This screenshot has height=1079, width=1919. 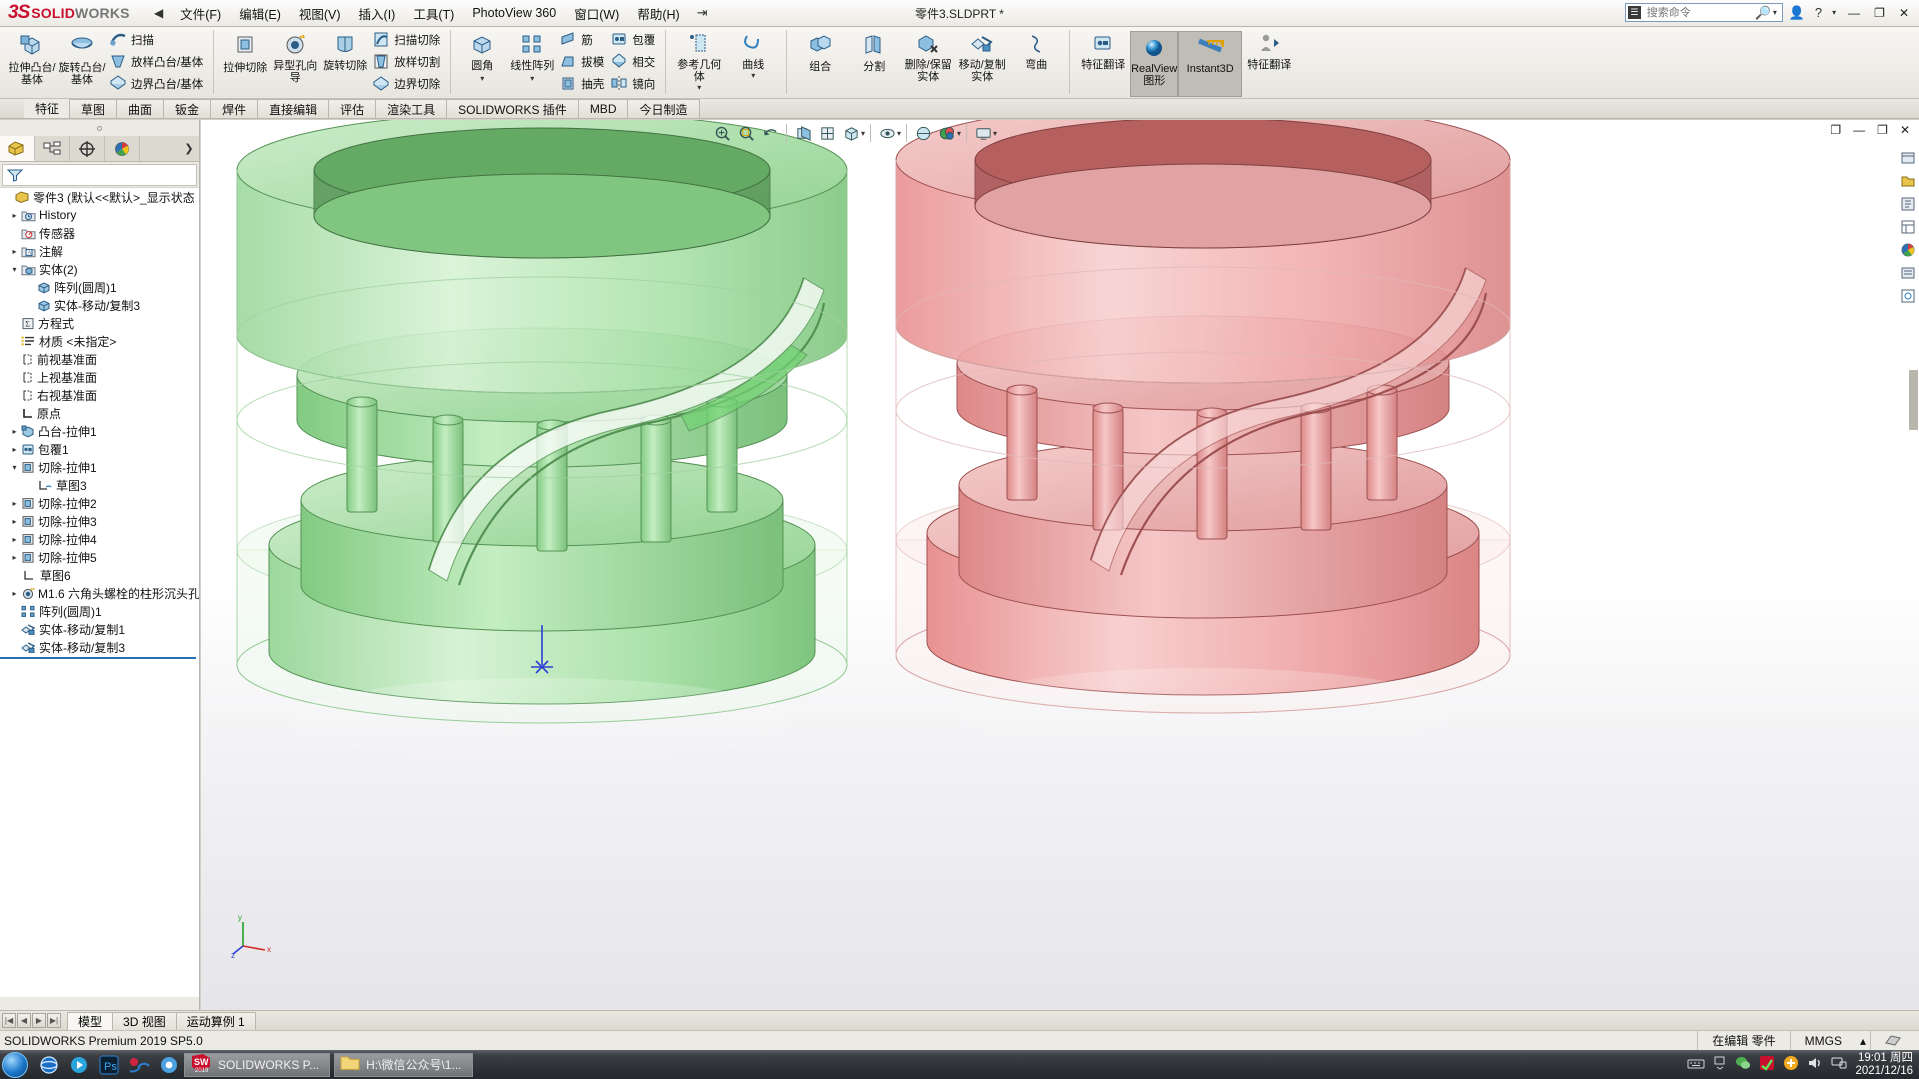 What do you see at coordinates (99, 323) in the screenshot?
I see `tree-item: Σ 方程式` at bounding box center [99, 323].